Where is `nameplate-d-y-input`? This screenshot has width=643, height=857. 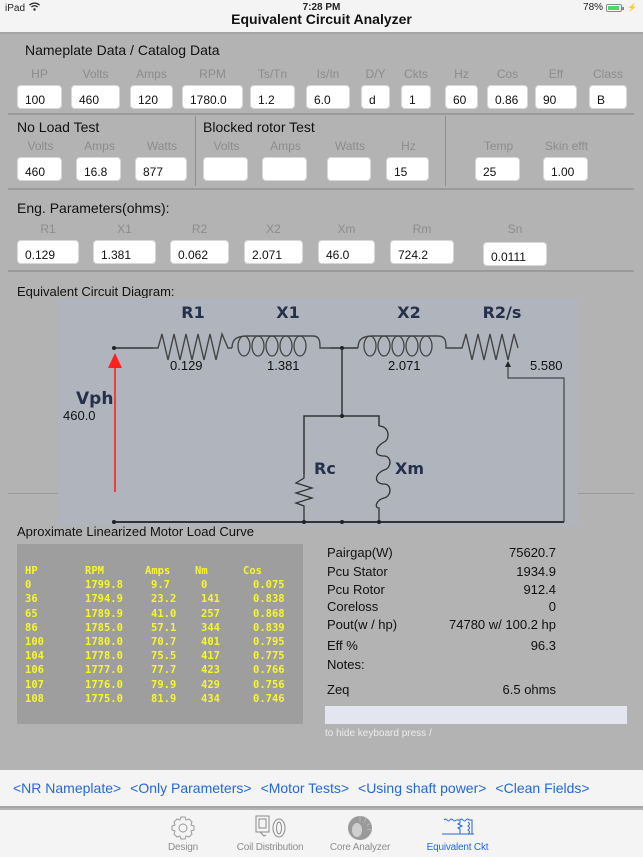 nameplate-d-y-input is located at coordinates (375, 97).